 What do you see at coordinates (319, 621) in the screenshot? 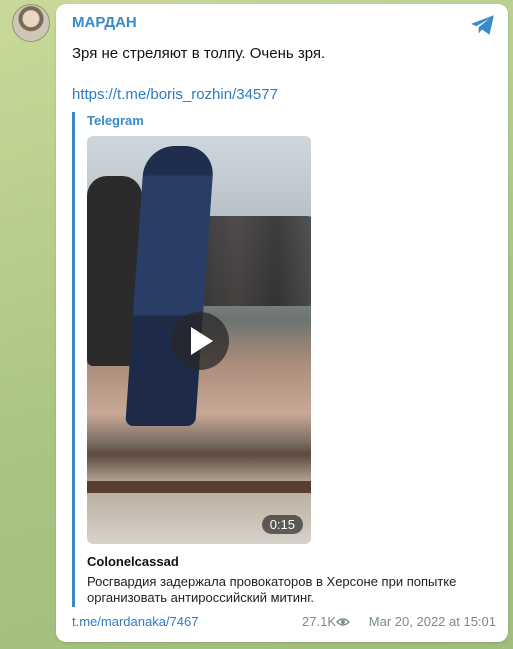
I see `view-count: 27.1K` at bounding box center [319, 621].